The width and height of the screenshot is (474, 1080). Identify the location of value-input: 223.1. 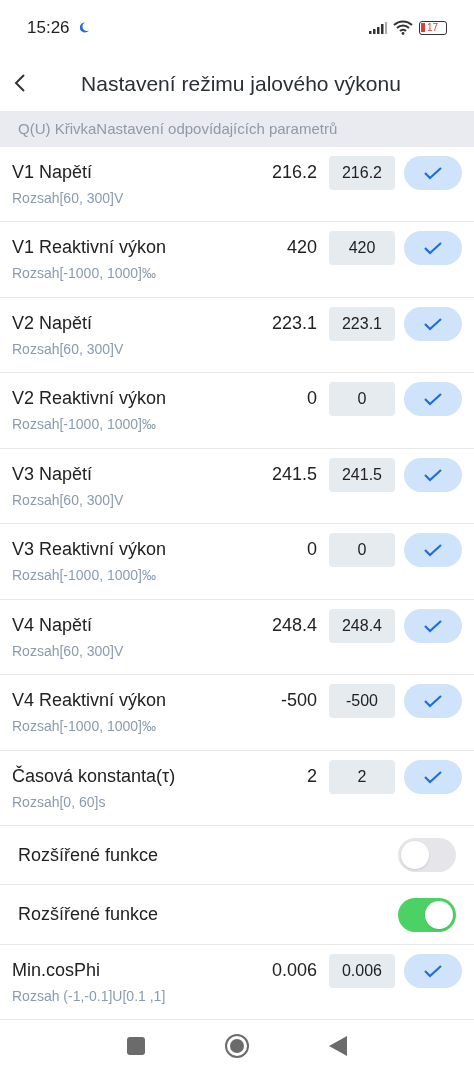
(362, 323).